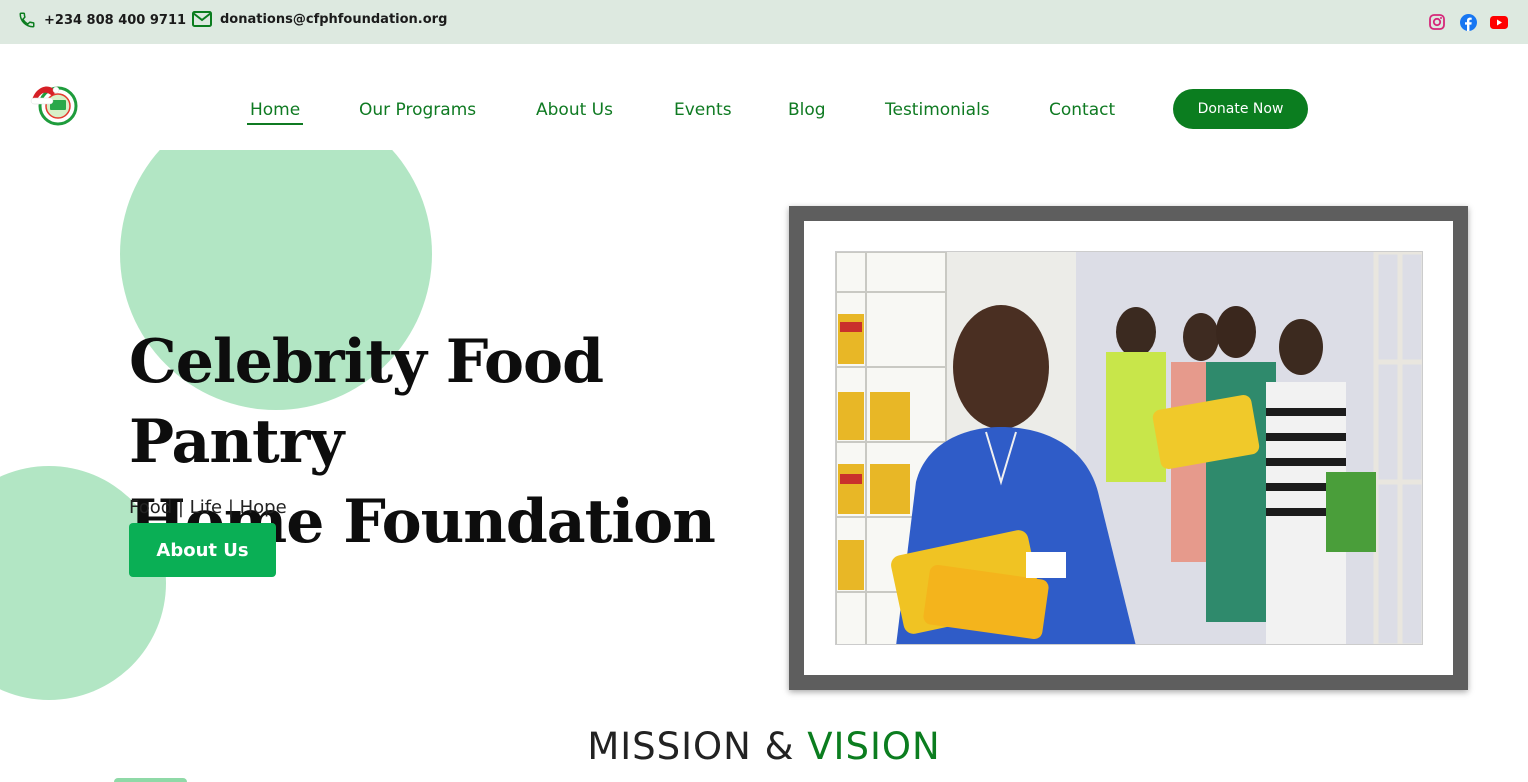 The width and height of the screenshot is (1528, 782). I want to click on youtube-icon, so click(1499, 22).